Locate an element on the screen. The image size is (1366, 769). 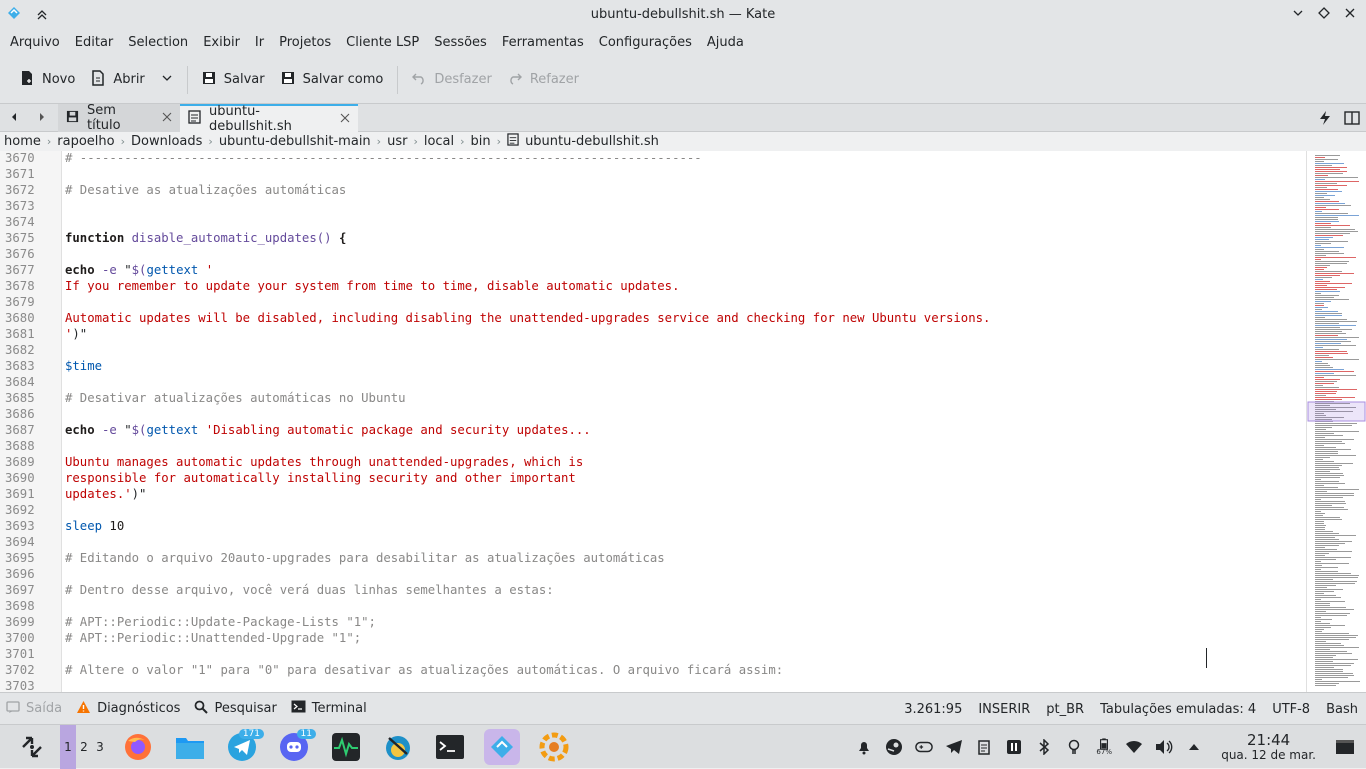
menu-configuracoes: Configurações is located at coordinates (645, 42).